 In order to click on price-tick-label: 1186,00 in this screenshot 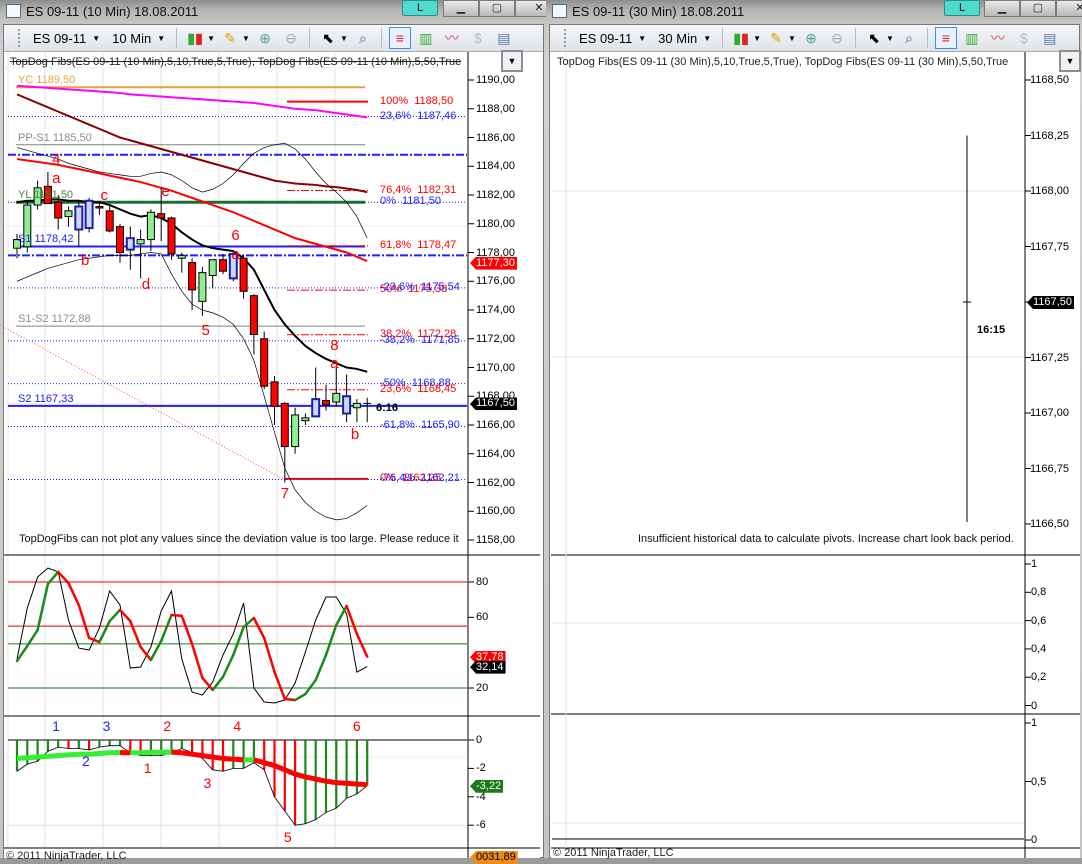, I will do `click(495, 138)`.